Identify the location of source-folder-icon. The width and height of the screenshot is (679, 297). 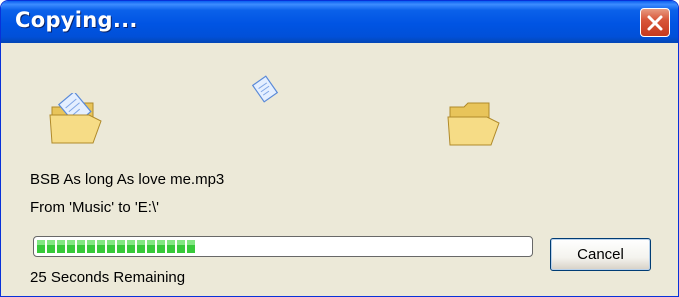
(76, 121).